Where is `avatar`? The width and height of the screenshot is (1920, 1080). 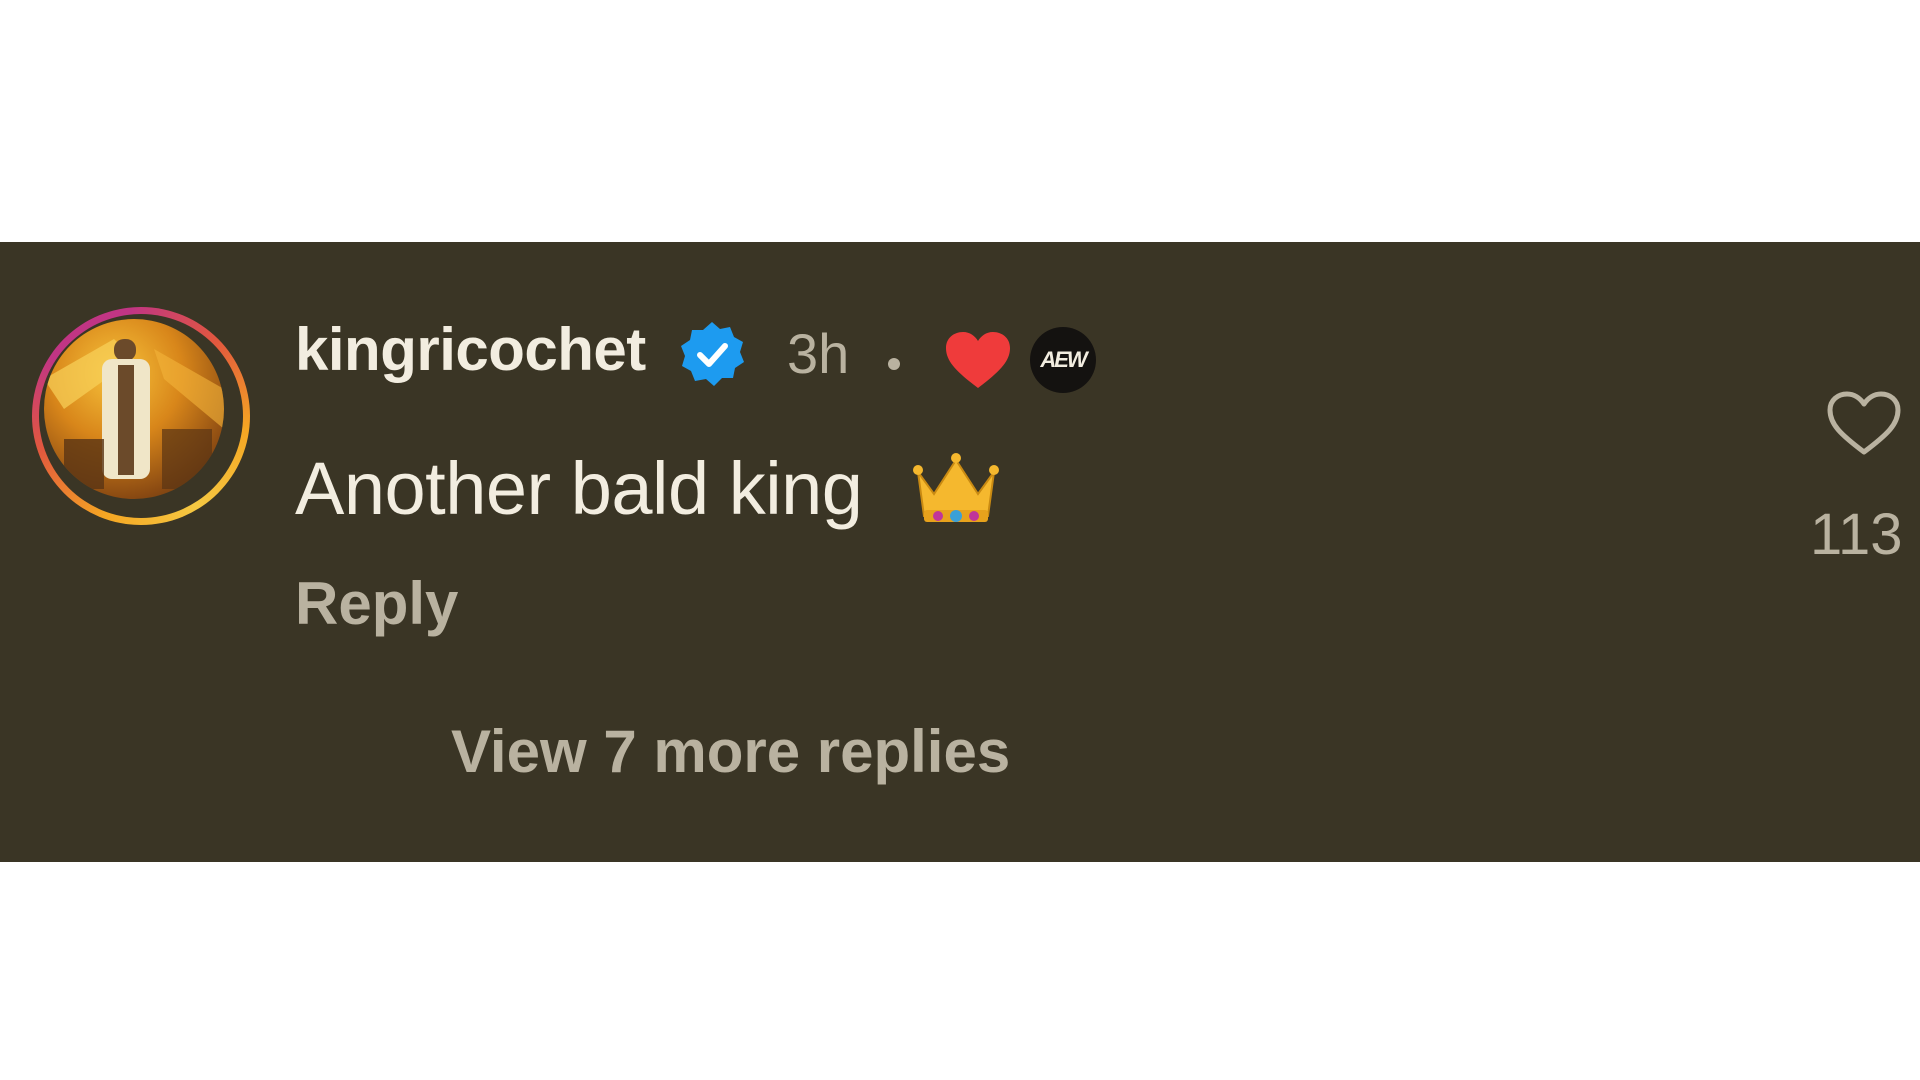 avatar is located at coordinates (134, 409).